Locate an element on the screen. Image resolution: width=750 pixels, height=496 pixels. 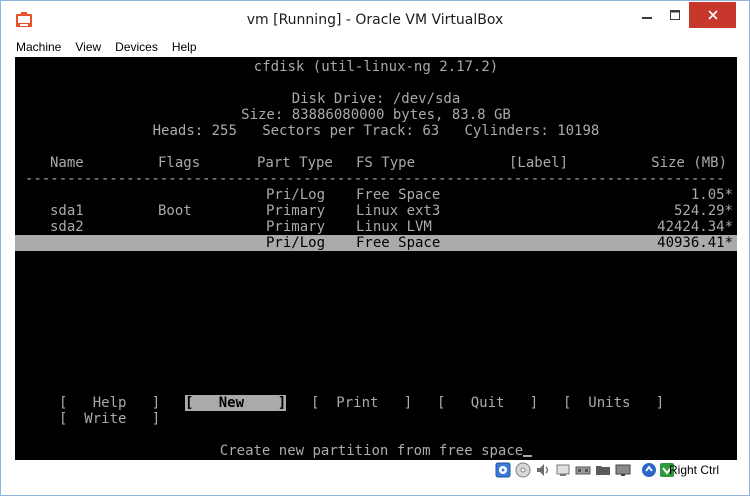
partition-name: sda2 is located at coordinates (67, 227).